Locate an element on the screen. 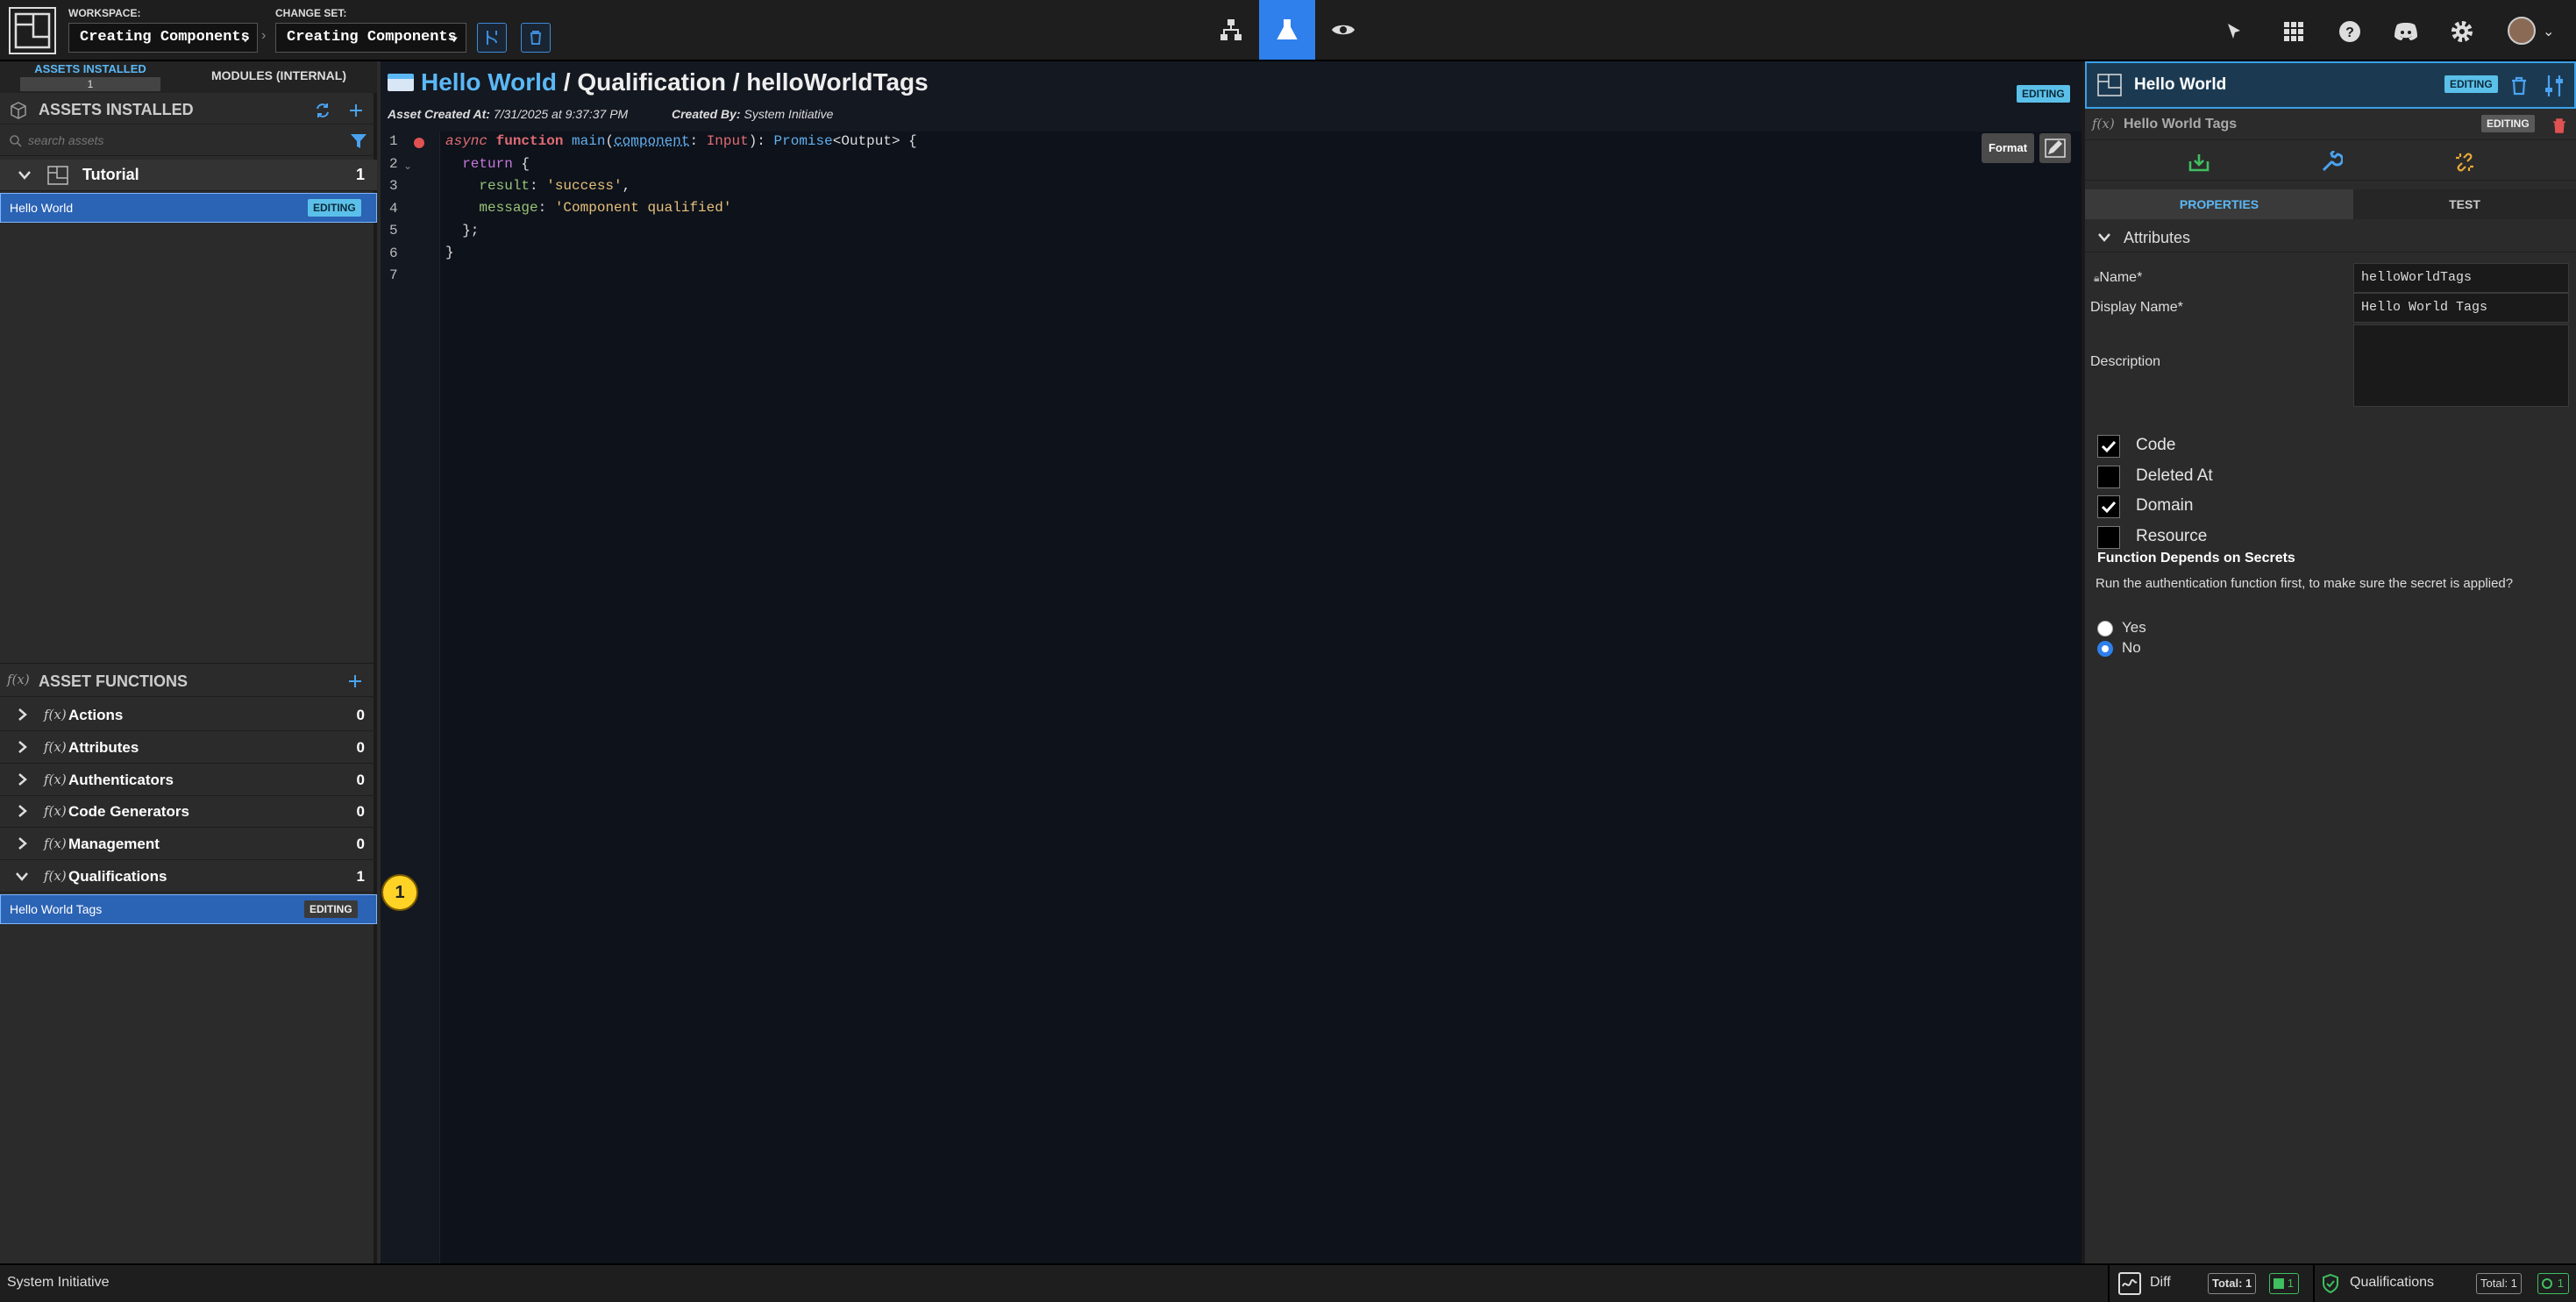 The height and width of the screenshot is (1302, 2576). radio-yes is located at coordinates (2105, 629).